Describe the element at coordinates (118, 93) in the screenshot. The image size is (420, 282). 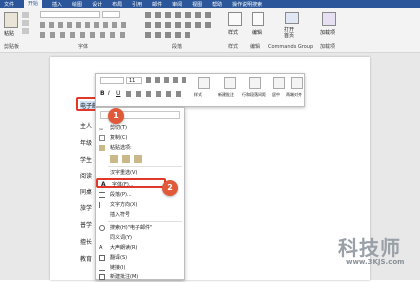
I see `mini-underline-button: U` at that location.